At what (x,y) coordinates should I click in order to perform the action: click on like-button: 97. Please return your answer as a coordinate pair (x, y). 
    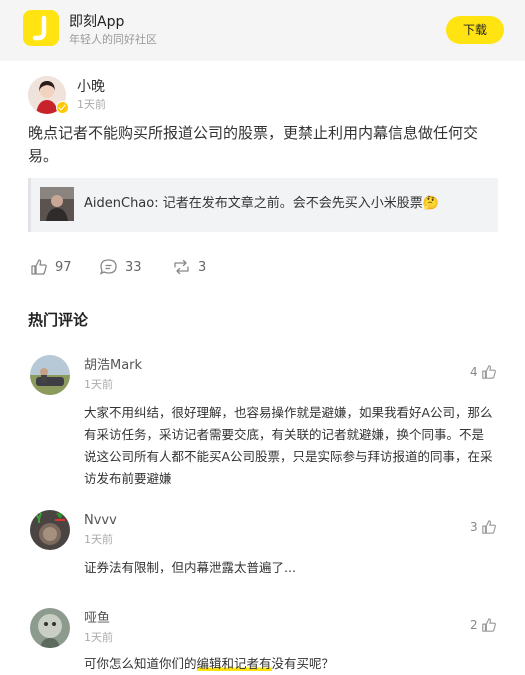
    Looking at the image, I should click on (51, 267).